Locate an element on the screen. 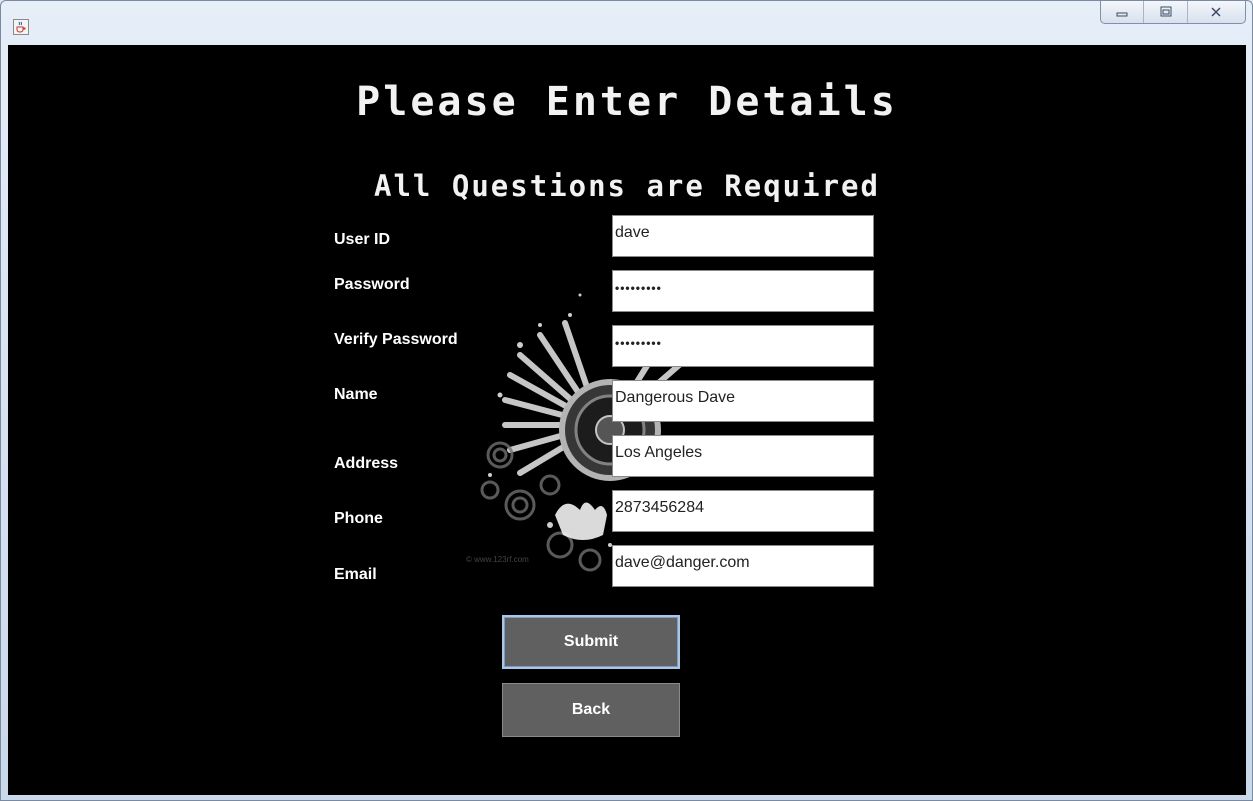 The image size is (1253, 801). name-label: Name is located at coordinates (356, 394).